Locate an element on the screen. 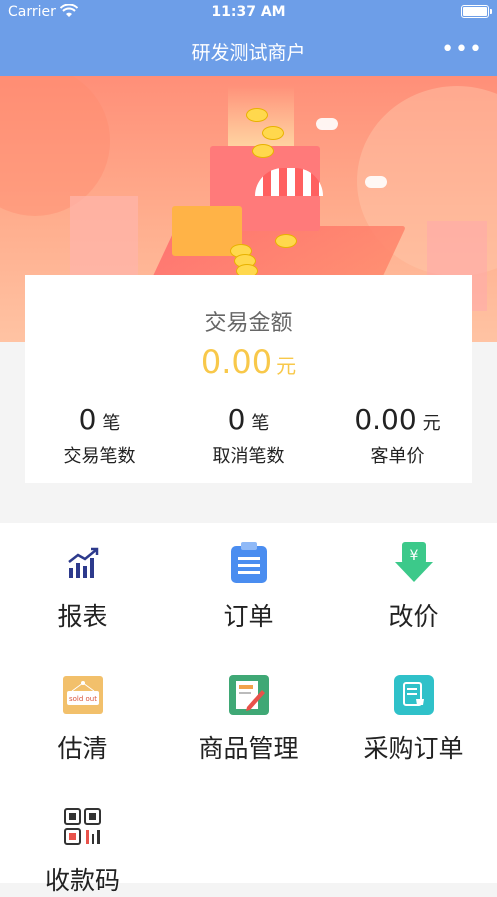 The width and height of the screenshot is (497, 897). menu-item-price-change: ¥ 改价 is located at coordinates (413, 587).